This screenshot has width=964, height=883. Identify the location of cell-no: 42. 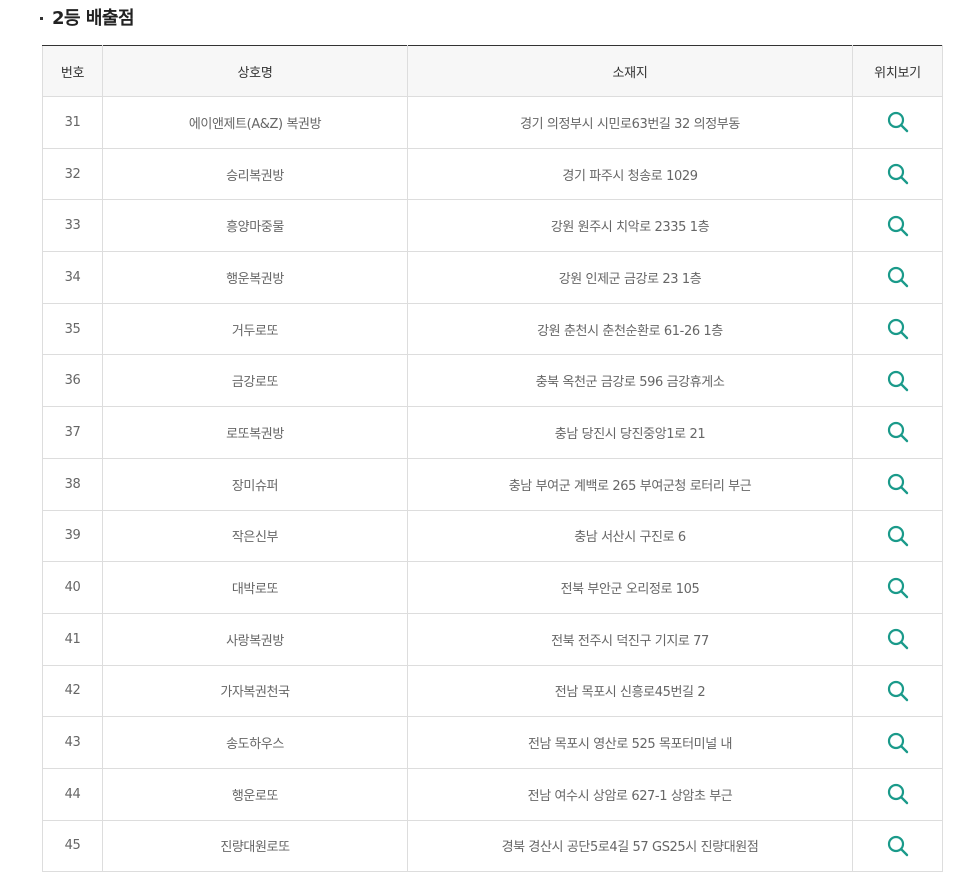
(72, 691).